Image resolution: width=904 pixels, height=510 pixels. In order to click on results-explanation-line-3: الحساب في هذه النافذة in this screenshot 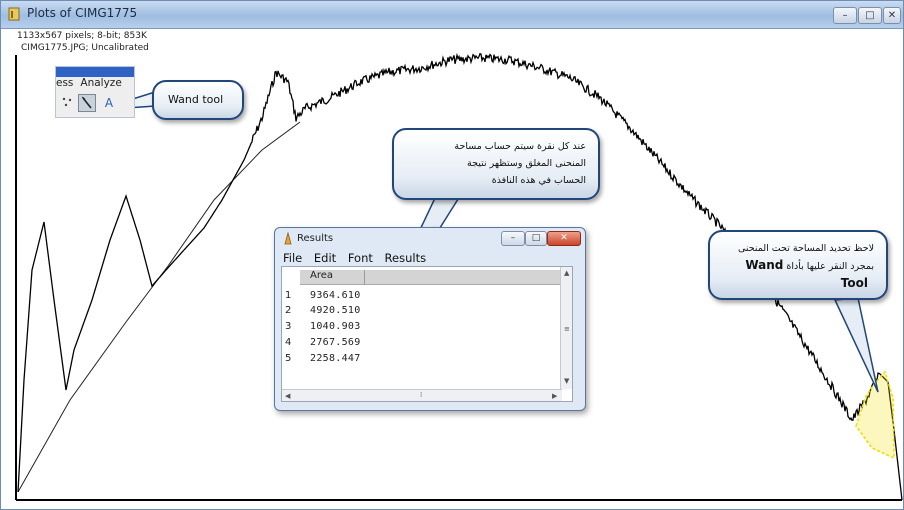, I will do `click(538, 180)`.